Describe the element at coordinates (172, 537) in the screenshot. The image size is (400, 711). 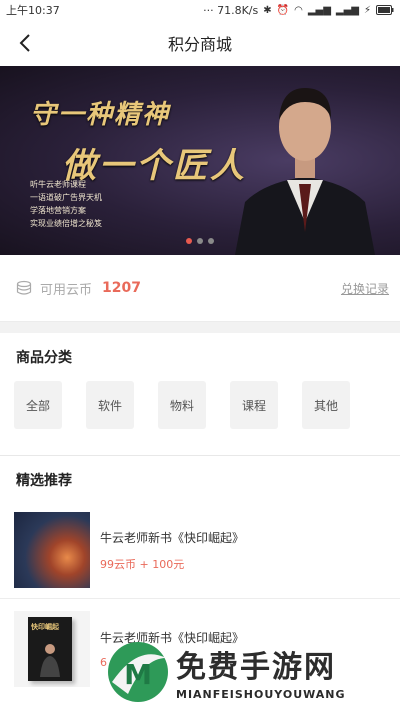
I see `product-name: 牛云老师新书《快印崛起》` at that location.